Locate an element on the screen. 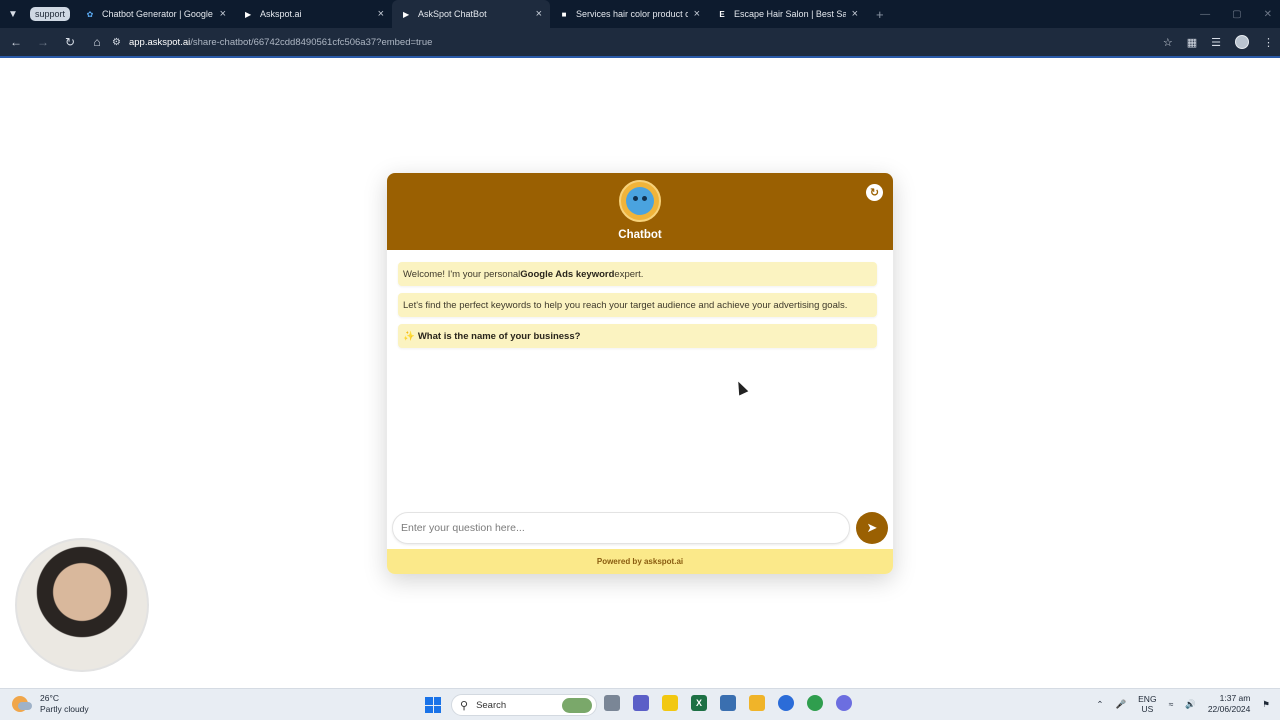  calculator-icon is located at coordinates (728, 703).